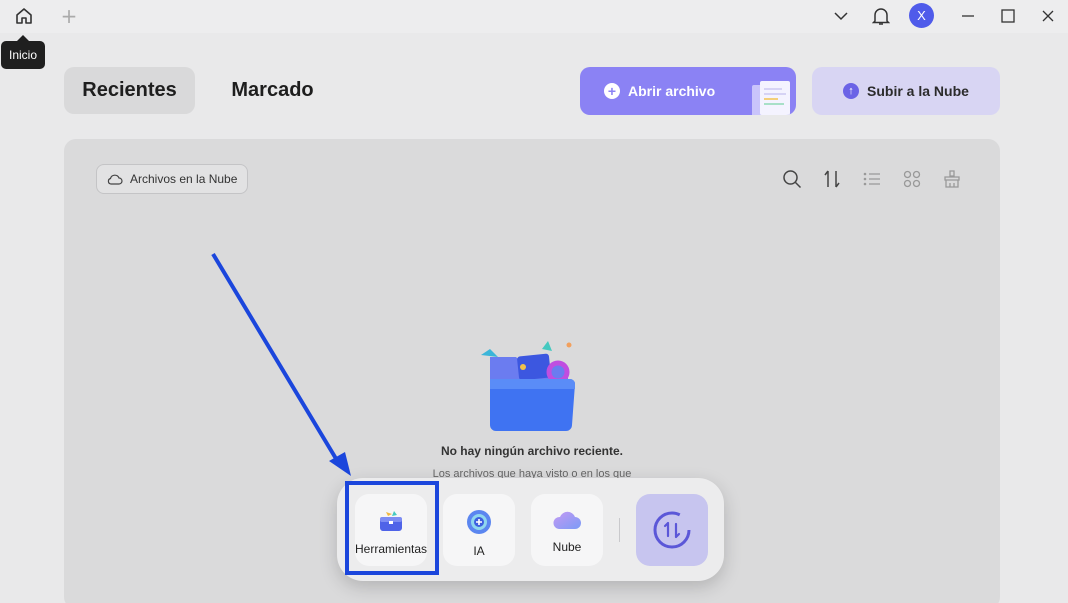 Image resolution: width=1068 pixels, height=603 pixels. Describe the element at coordinates (612, 91) in the screenshot. I see `plus-icon: +` at that location.